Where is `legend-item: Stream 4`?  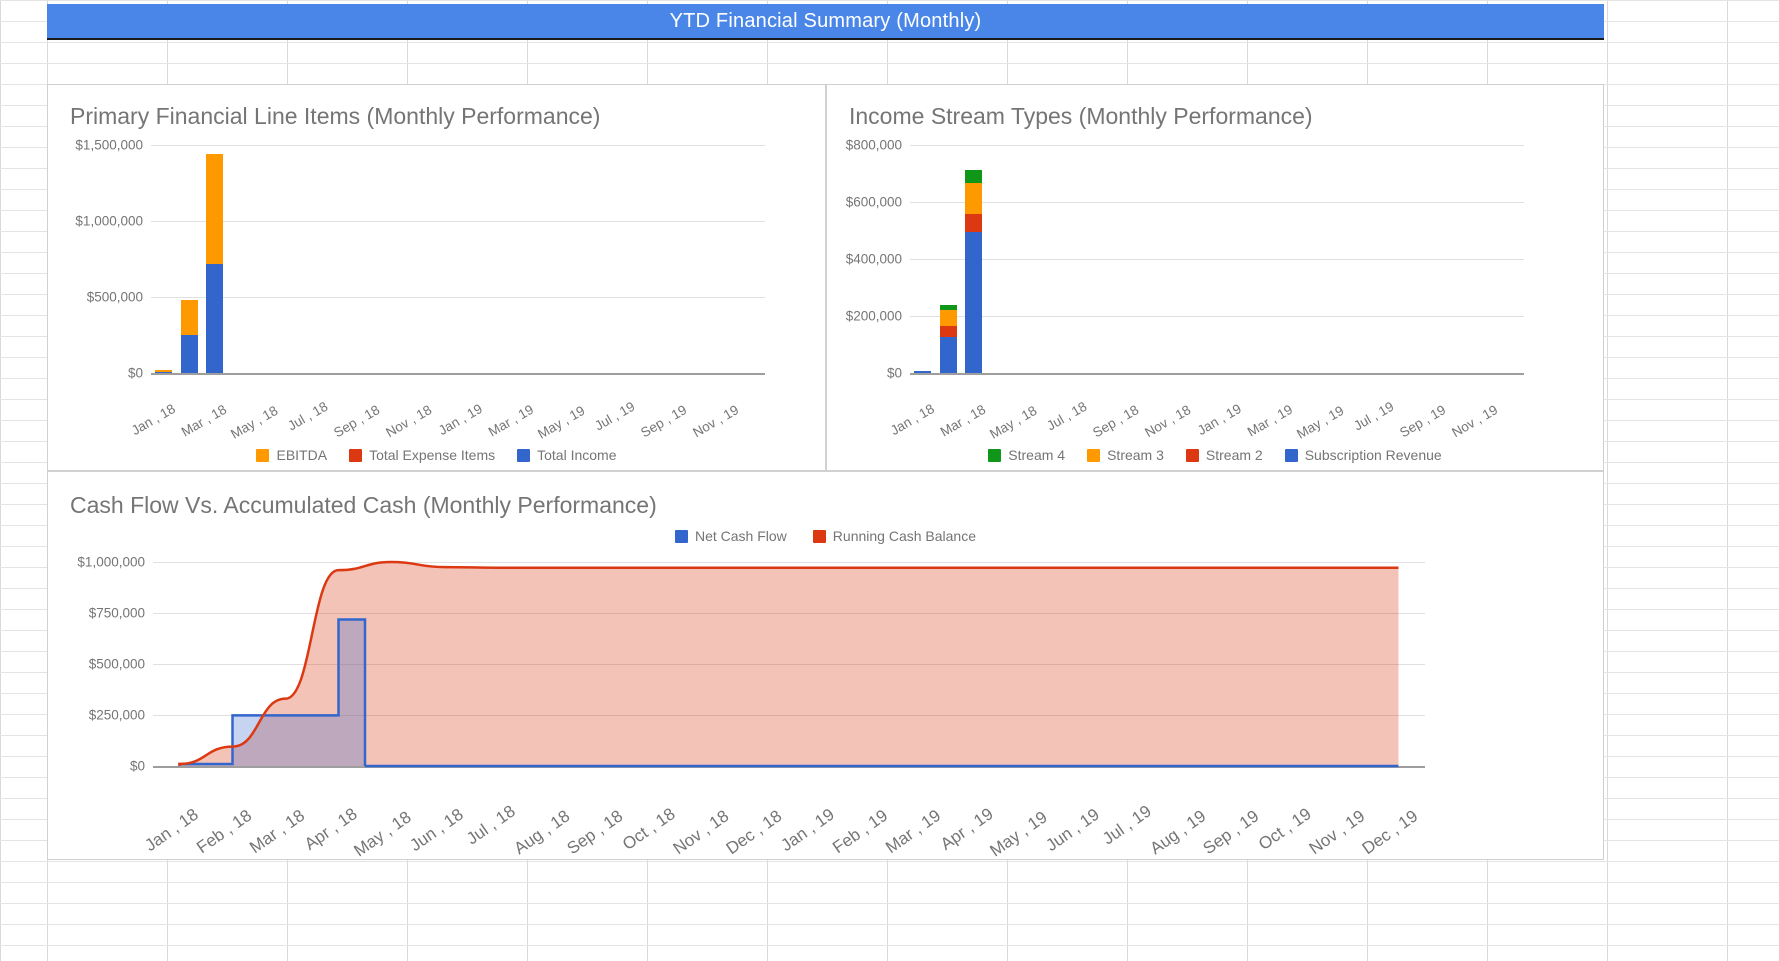 legend-item: Stream 4 is located at coordinates (1026, 455).